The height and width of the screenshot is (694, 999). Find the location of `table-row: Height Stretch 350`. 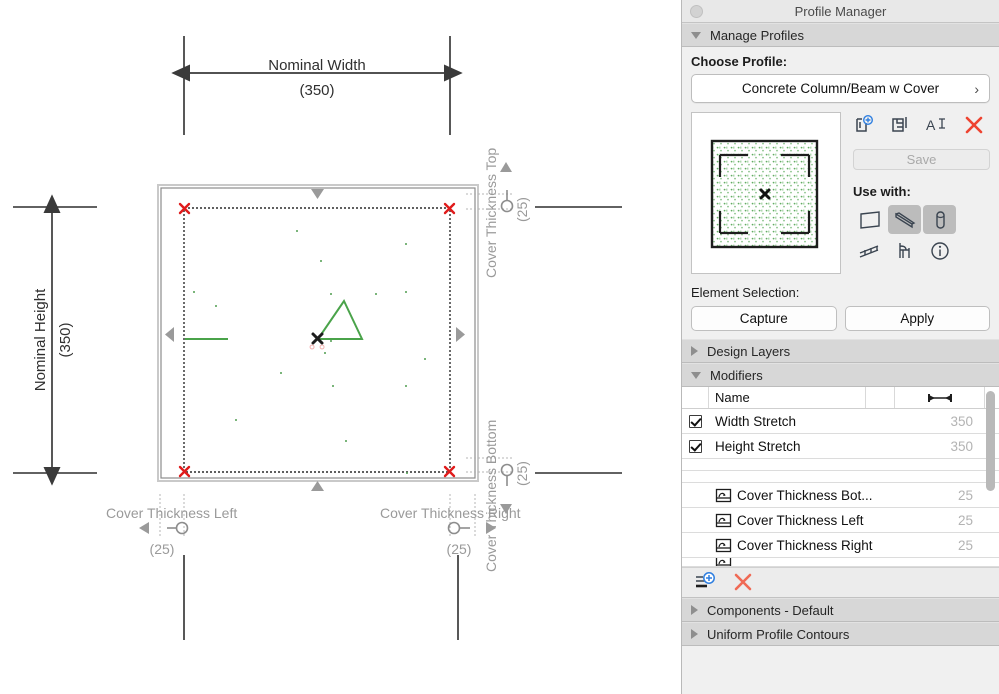

table-row: Height Stretch 350 is located at coordinates (840, 446).